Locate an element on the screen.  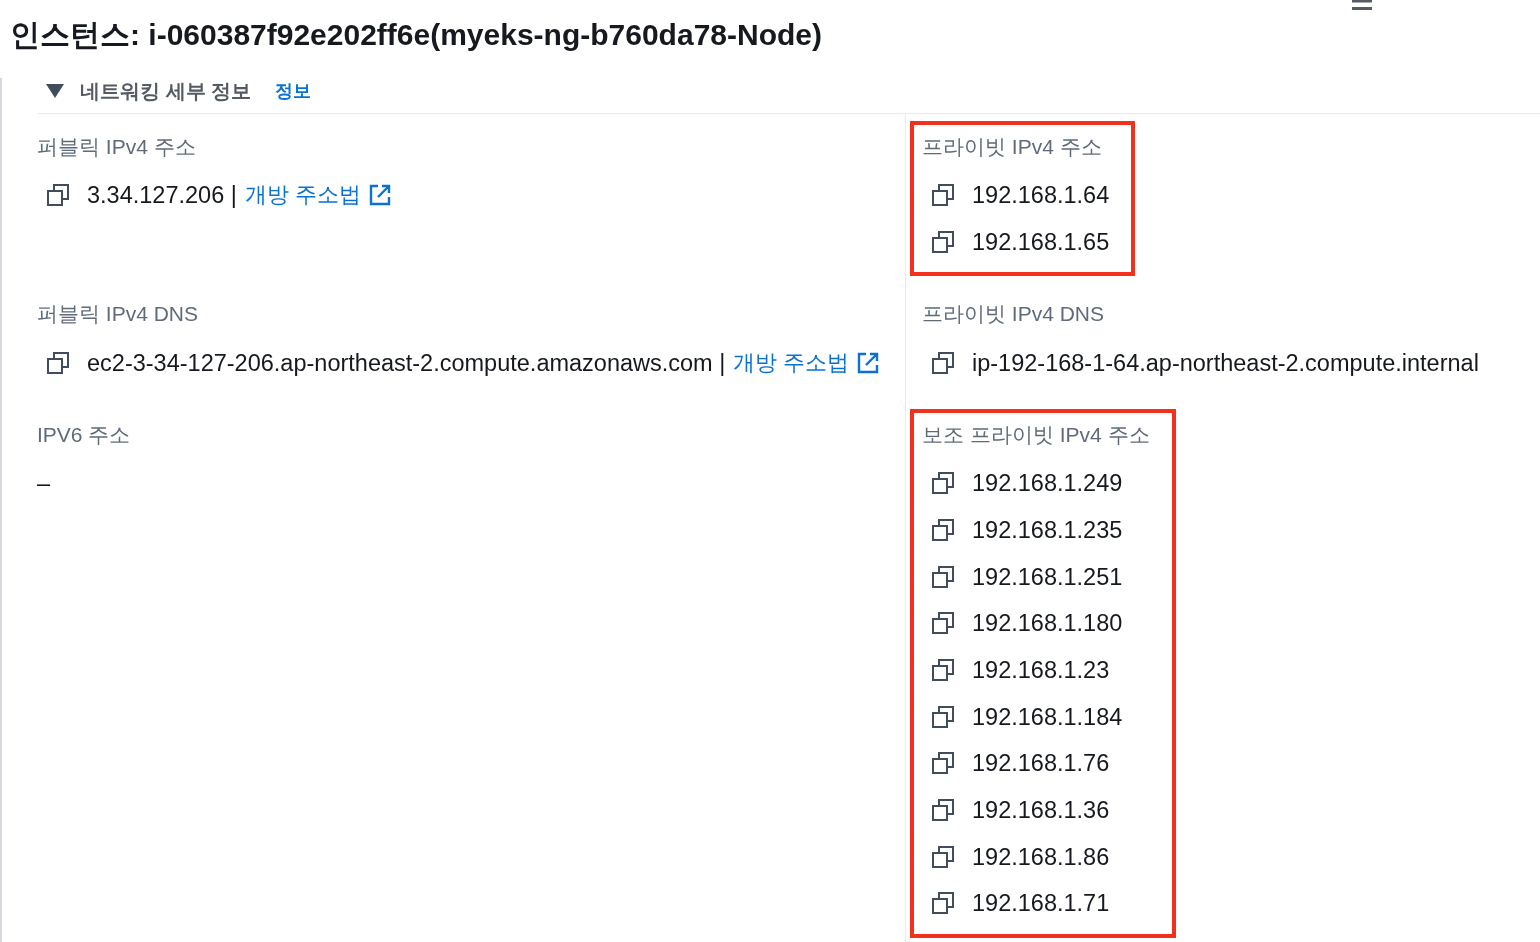
field-value: – is located at coordinates (44, 483).